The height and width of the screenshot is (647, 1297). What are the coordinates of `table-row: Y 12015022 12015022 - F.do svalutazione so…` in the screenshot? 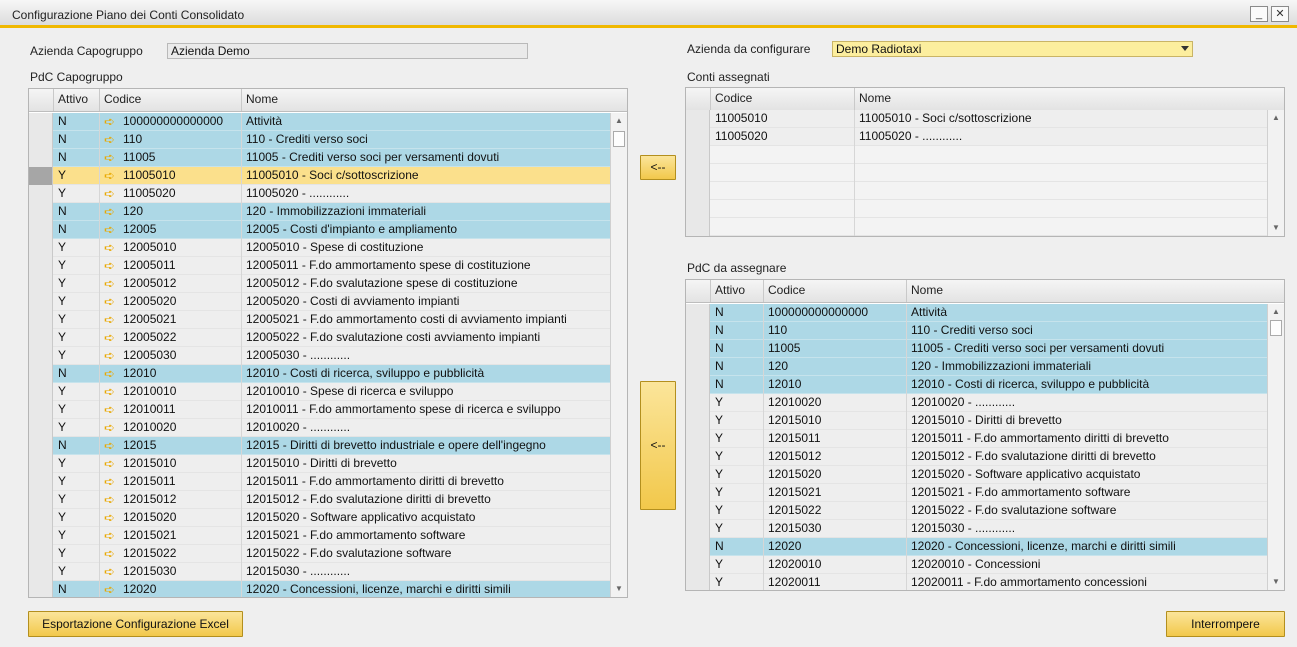 It's located at (976, 511).